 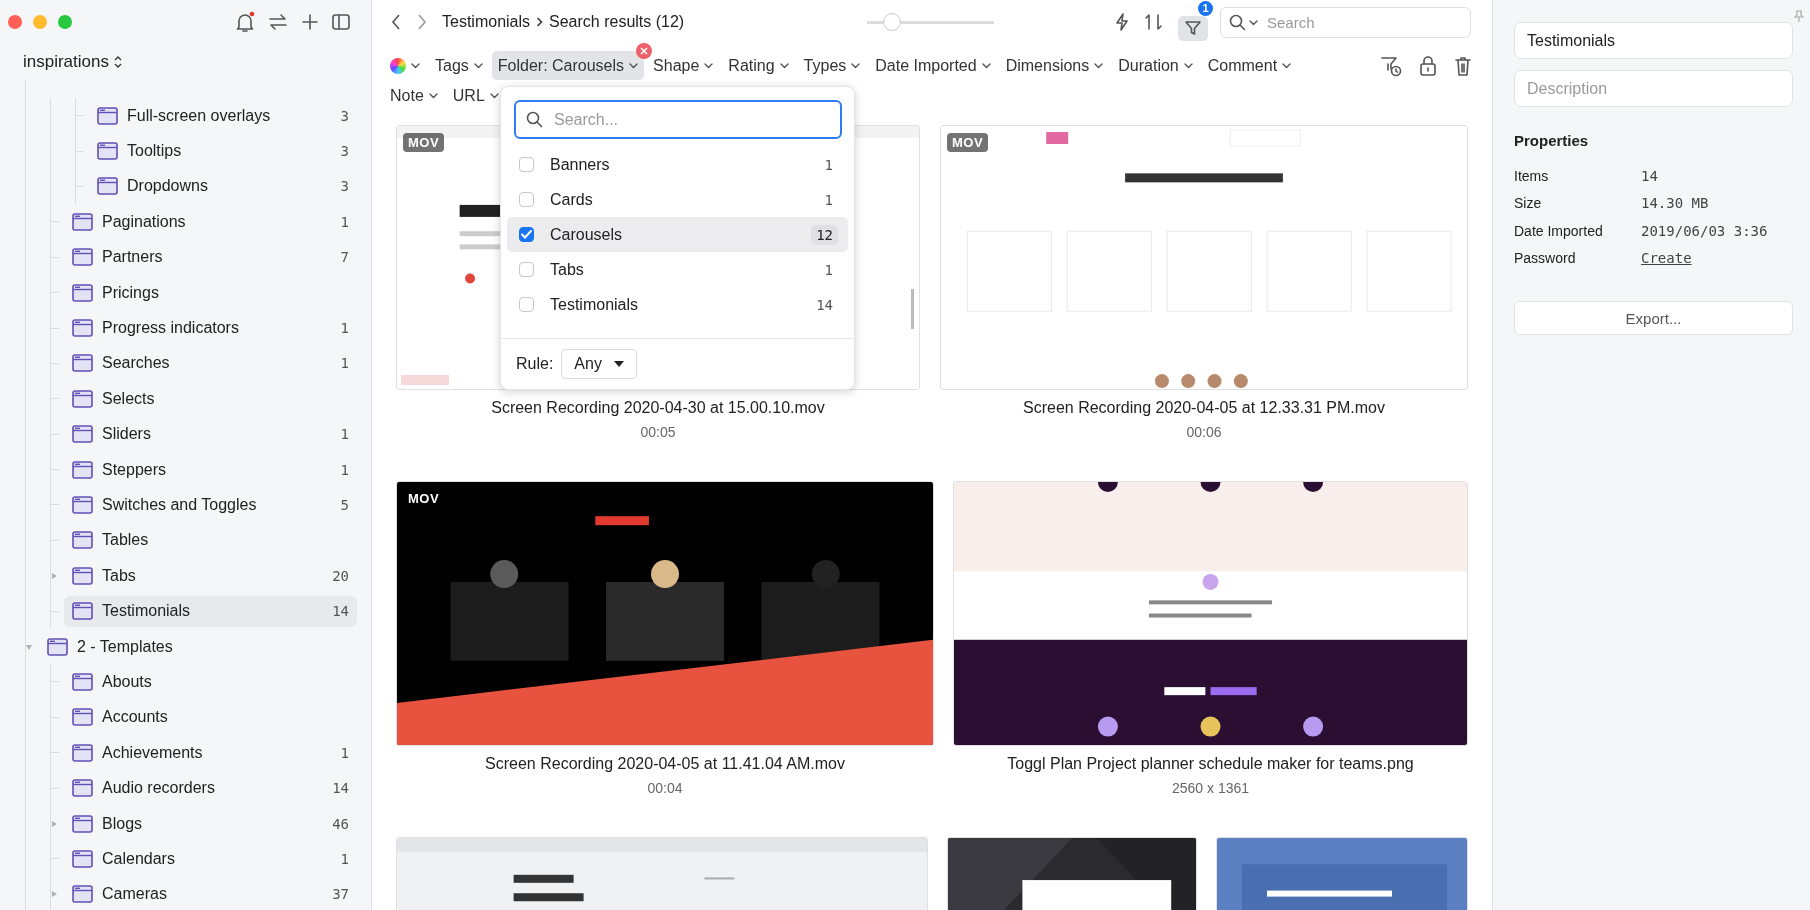 I want to click on folder-option: Carousels 12, so click(x=677, y=234).